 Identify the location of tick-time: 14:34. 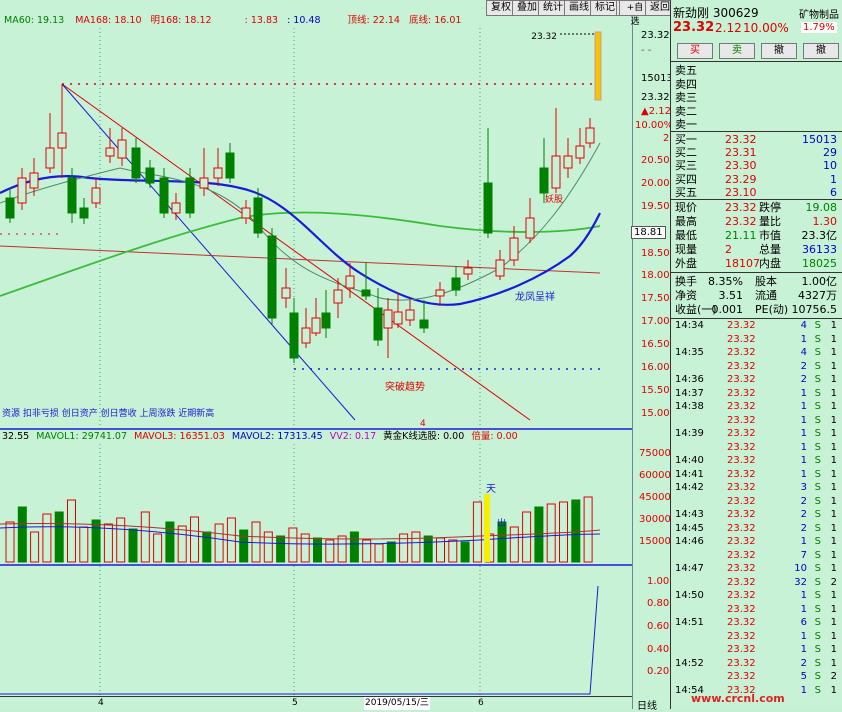
(689, 325).